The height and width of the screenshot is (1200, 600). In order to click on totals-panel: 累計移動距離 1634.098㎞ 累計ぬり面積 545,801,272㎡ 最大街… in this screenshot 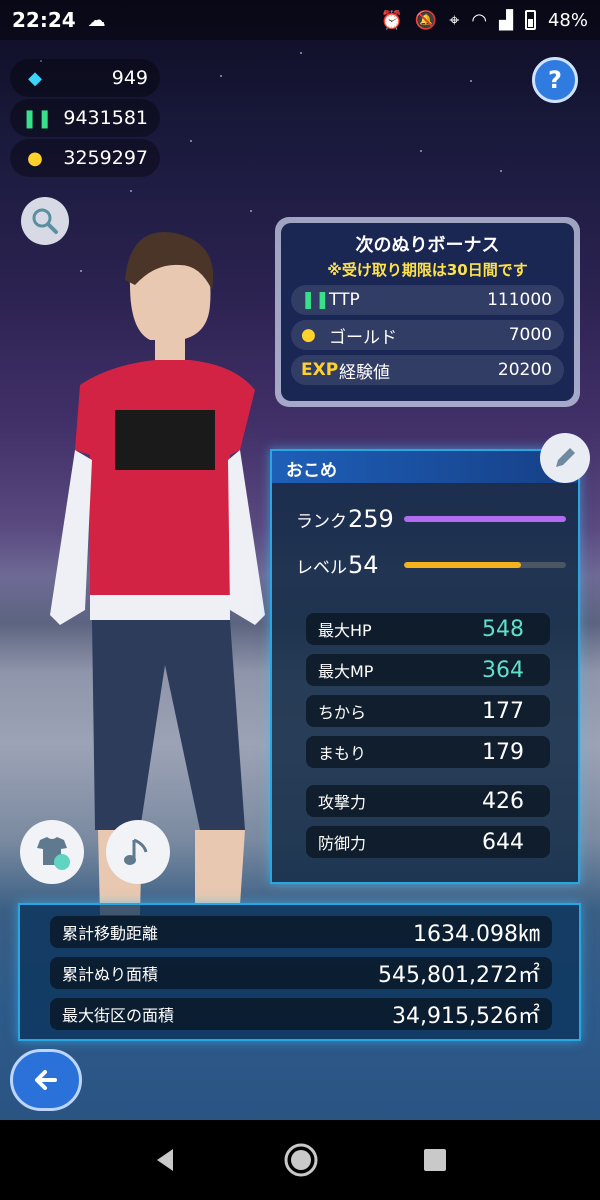, I will do `click(299, 972)`.